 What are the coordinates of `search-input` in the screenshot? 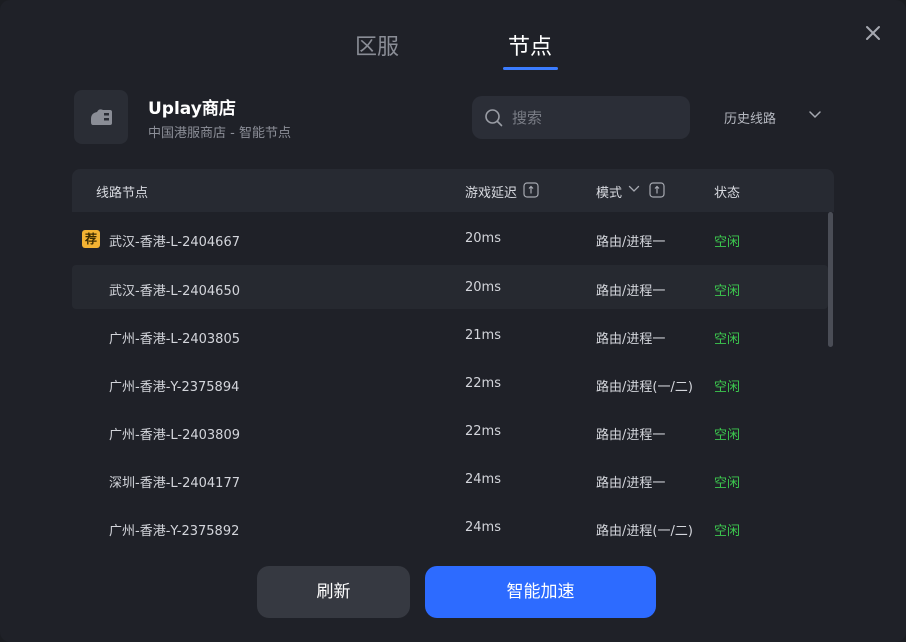 It's located at (594, 117).